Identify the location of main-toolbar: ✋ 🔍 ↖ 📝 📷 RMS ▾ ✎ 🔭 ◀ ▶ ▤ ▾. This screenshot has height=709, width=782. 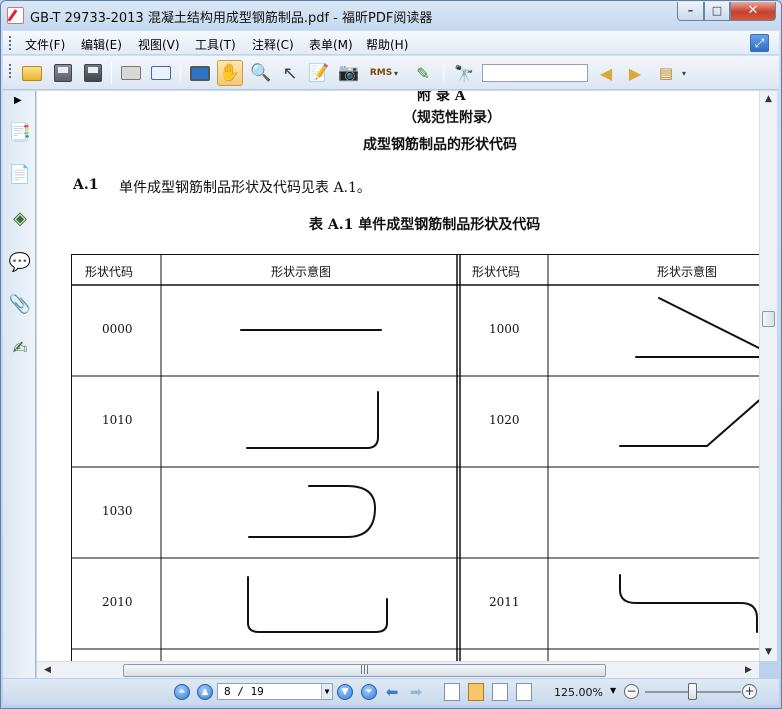
(391, 73).